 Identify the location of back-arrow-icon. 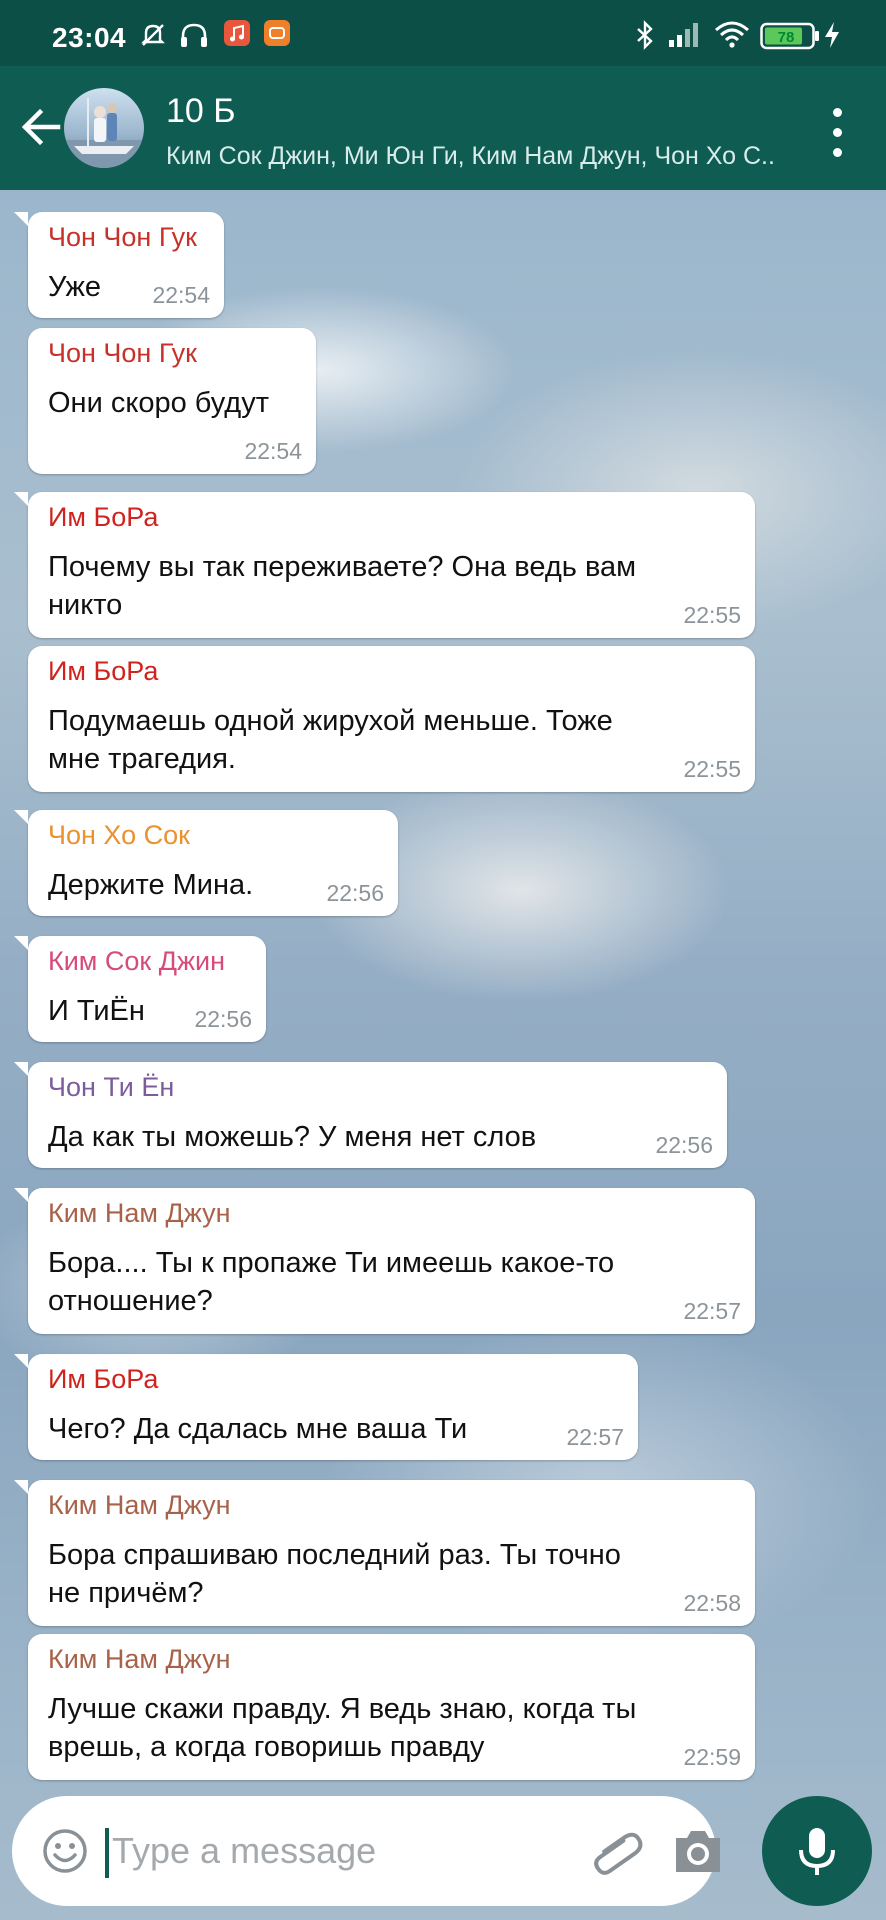
(41, 127).